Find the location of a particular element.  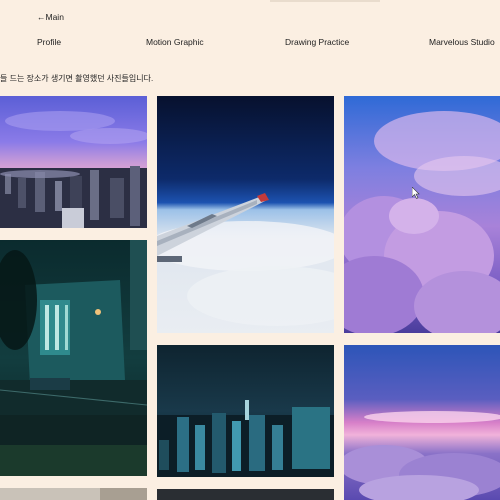

photo-pink-sunset-clouds is located at coordinates (422, 422).